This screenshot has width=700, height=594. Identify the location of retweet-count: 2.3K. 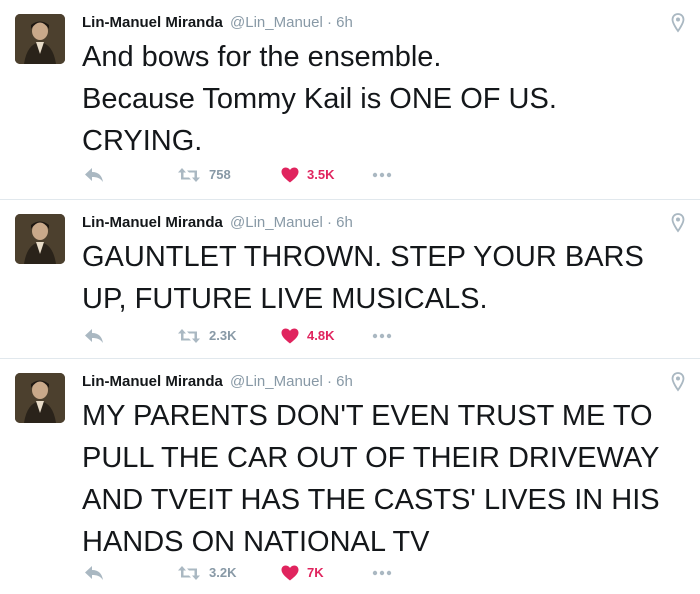
(223, 335).